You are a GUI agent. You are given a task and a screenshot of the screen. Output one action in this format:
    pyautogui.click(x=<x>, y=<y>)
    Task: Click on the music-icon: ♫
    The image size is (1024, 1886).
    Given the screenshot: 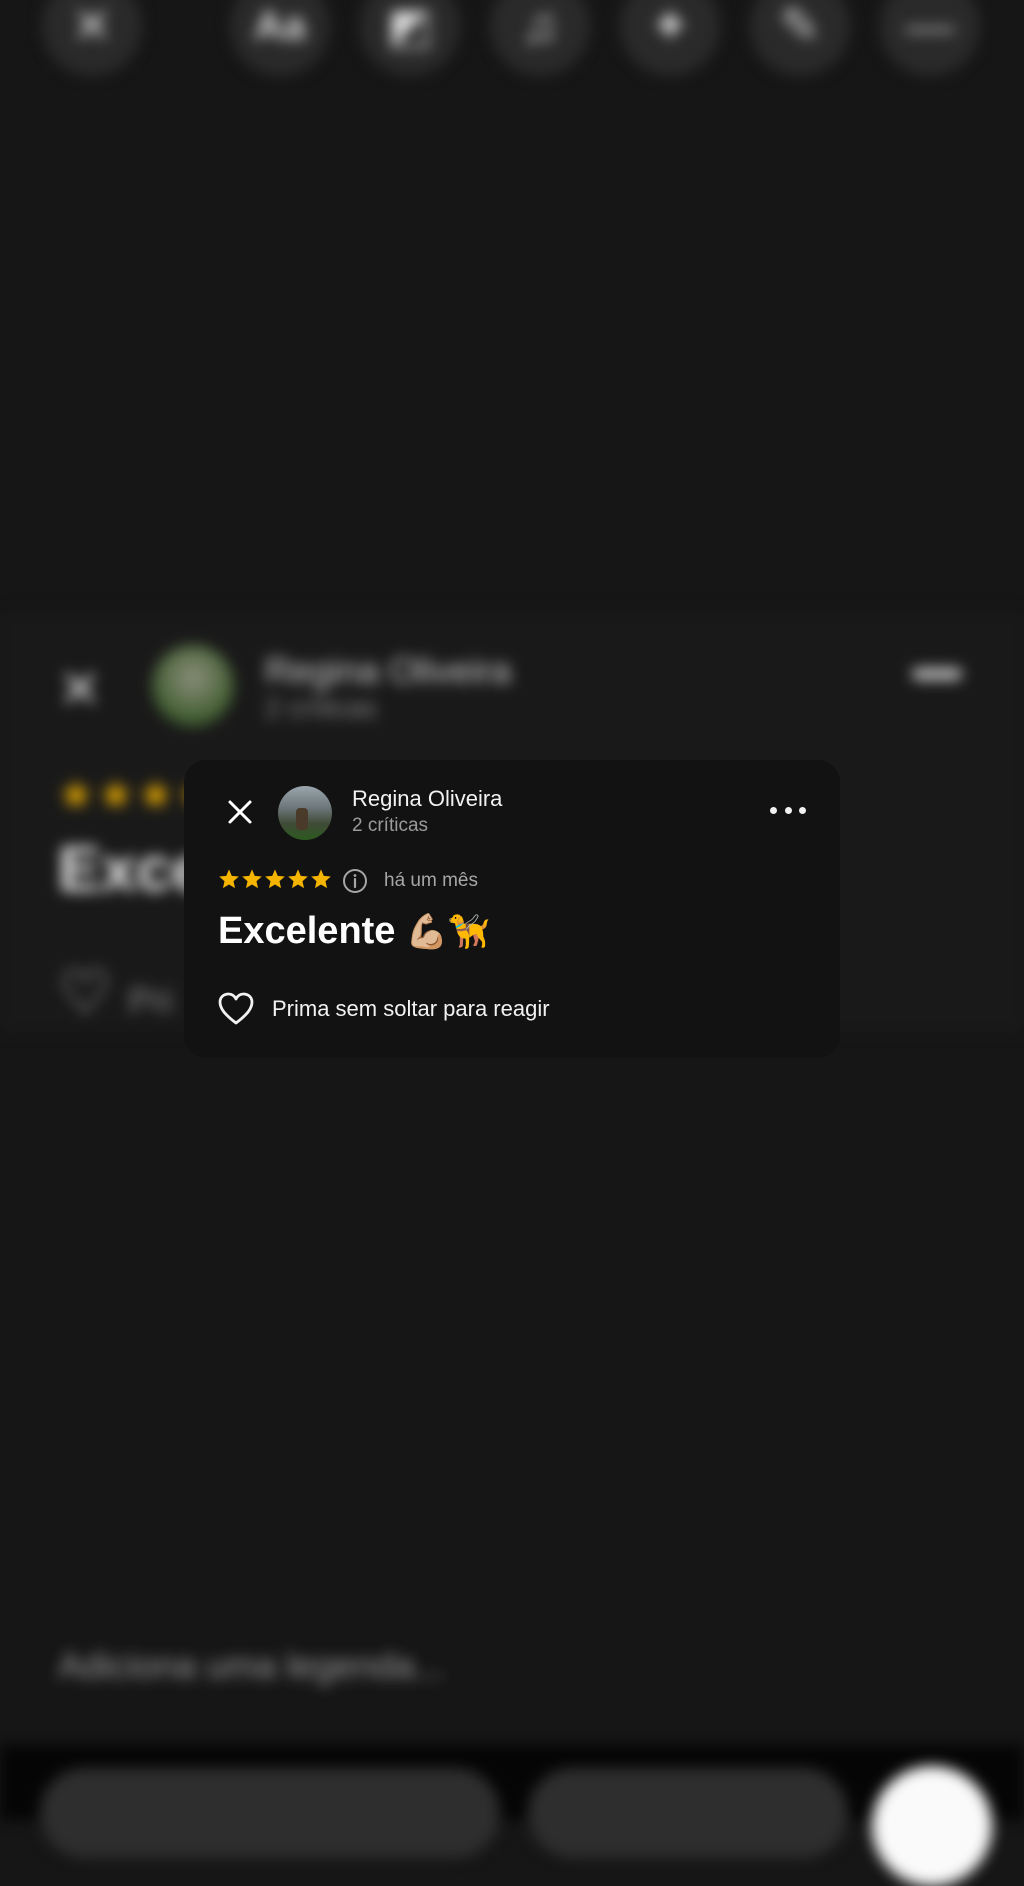 What is the action you would take?
    pyautogui.click(x=540, y=38)
    